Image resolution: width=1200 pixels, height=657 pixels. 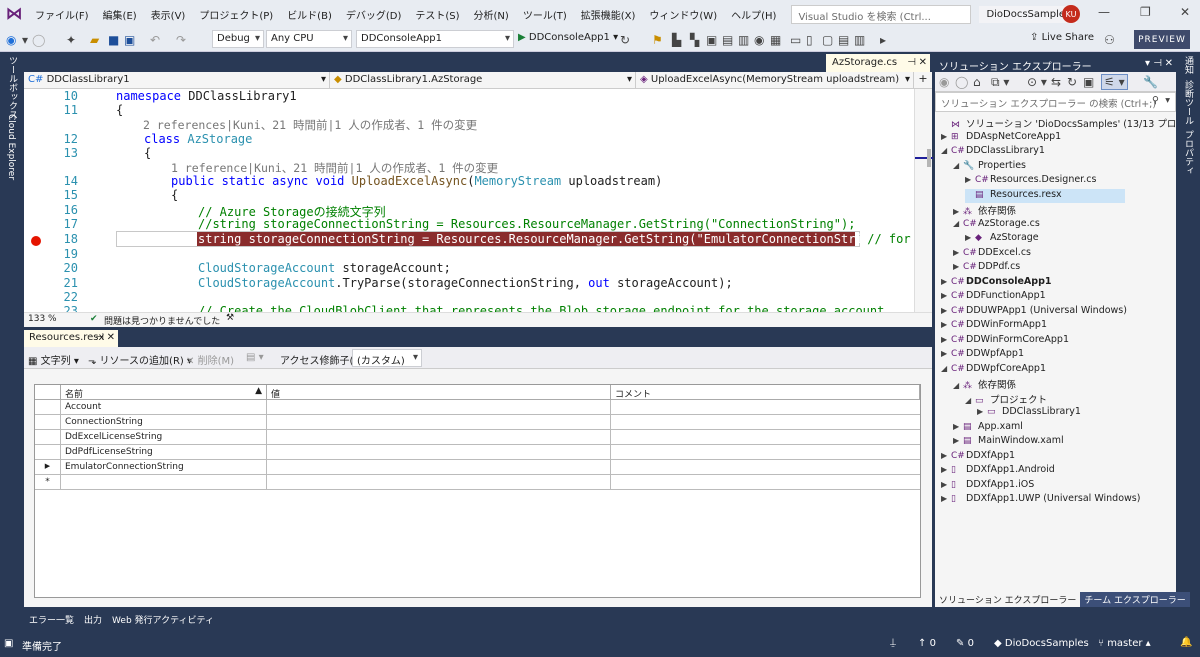 What do you see at coordinates (1147, 63) in the screenshot?
I see `window-menu-icon: ▾` at bounding box center [1147, 63].